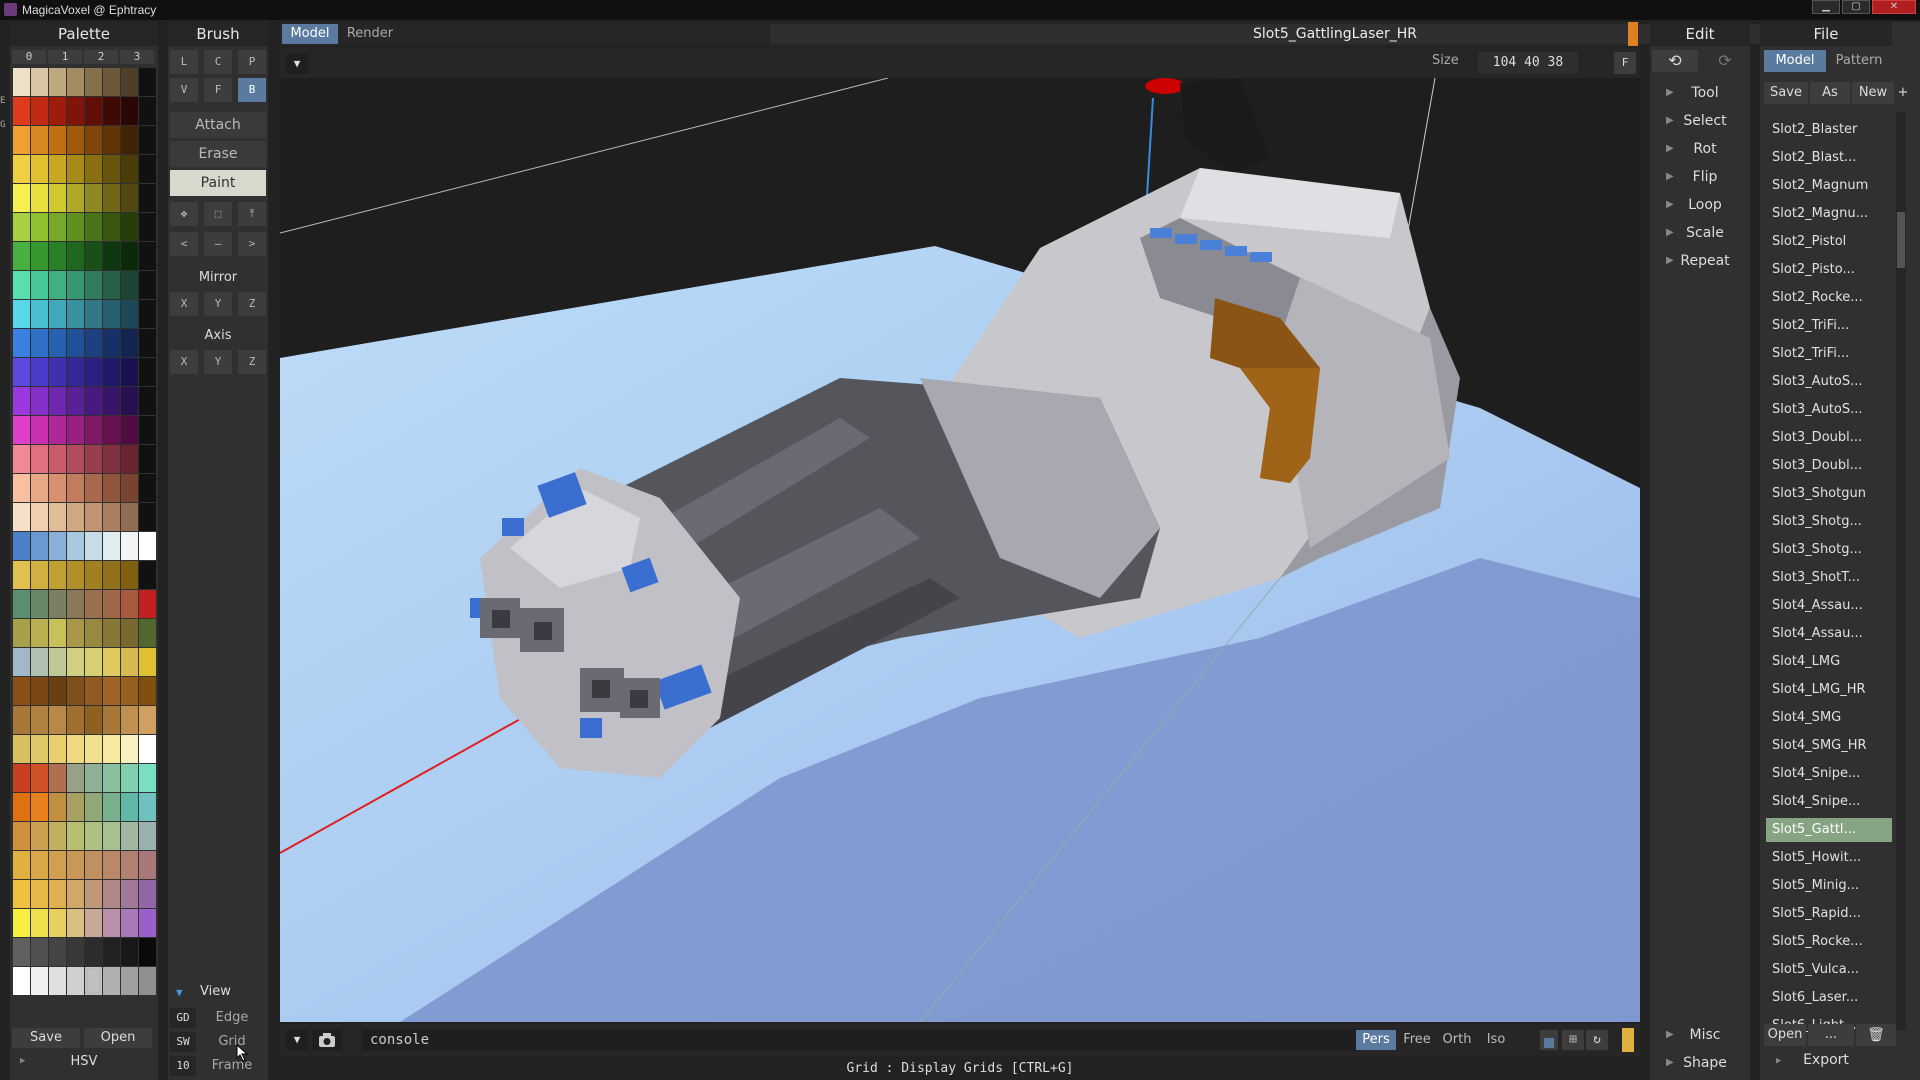 The width and height of the screenshot is (1920, 1080). I want to click on file-tab-model: Model, so click(1795, 61).